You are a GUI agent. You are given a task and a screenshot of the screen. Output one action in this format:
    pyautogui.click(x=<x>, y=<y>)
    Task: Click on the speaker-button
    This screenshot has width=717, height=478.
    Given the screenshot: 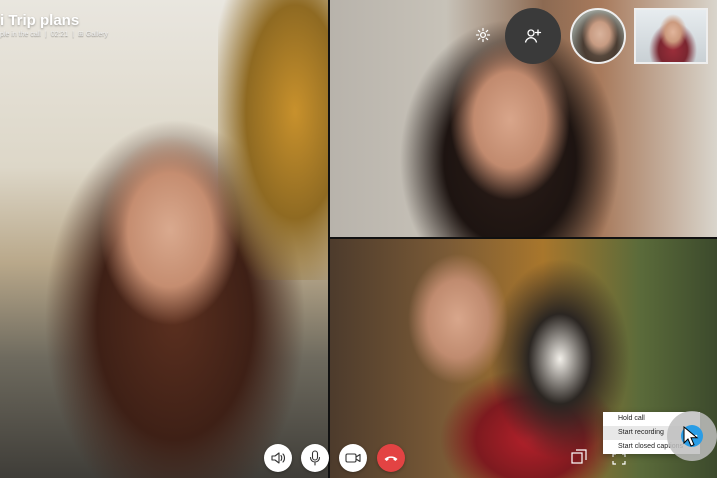 What is the action you would take?
    pyautogui.click(x=278, y=458)
    